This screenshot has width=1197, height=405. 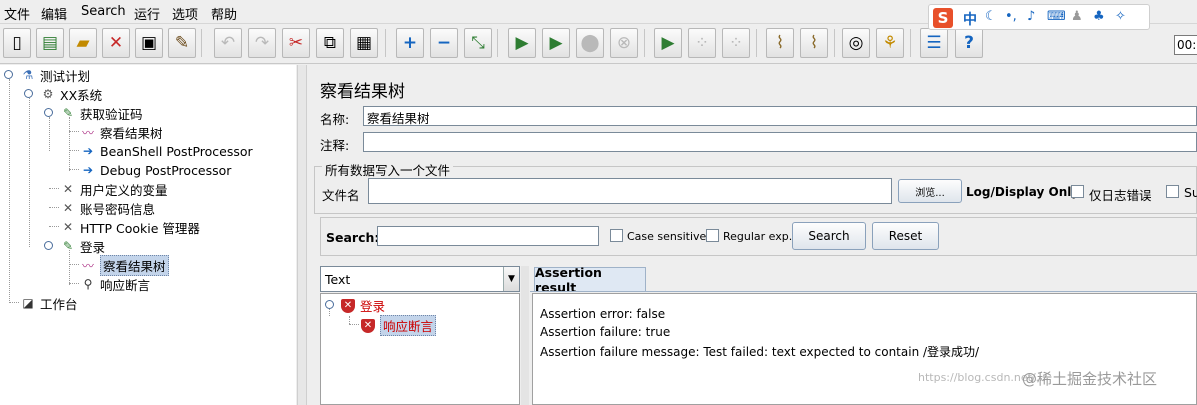 I want to click on comment-label: 注释:, so click(x=335, y=145).